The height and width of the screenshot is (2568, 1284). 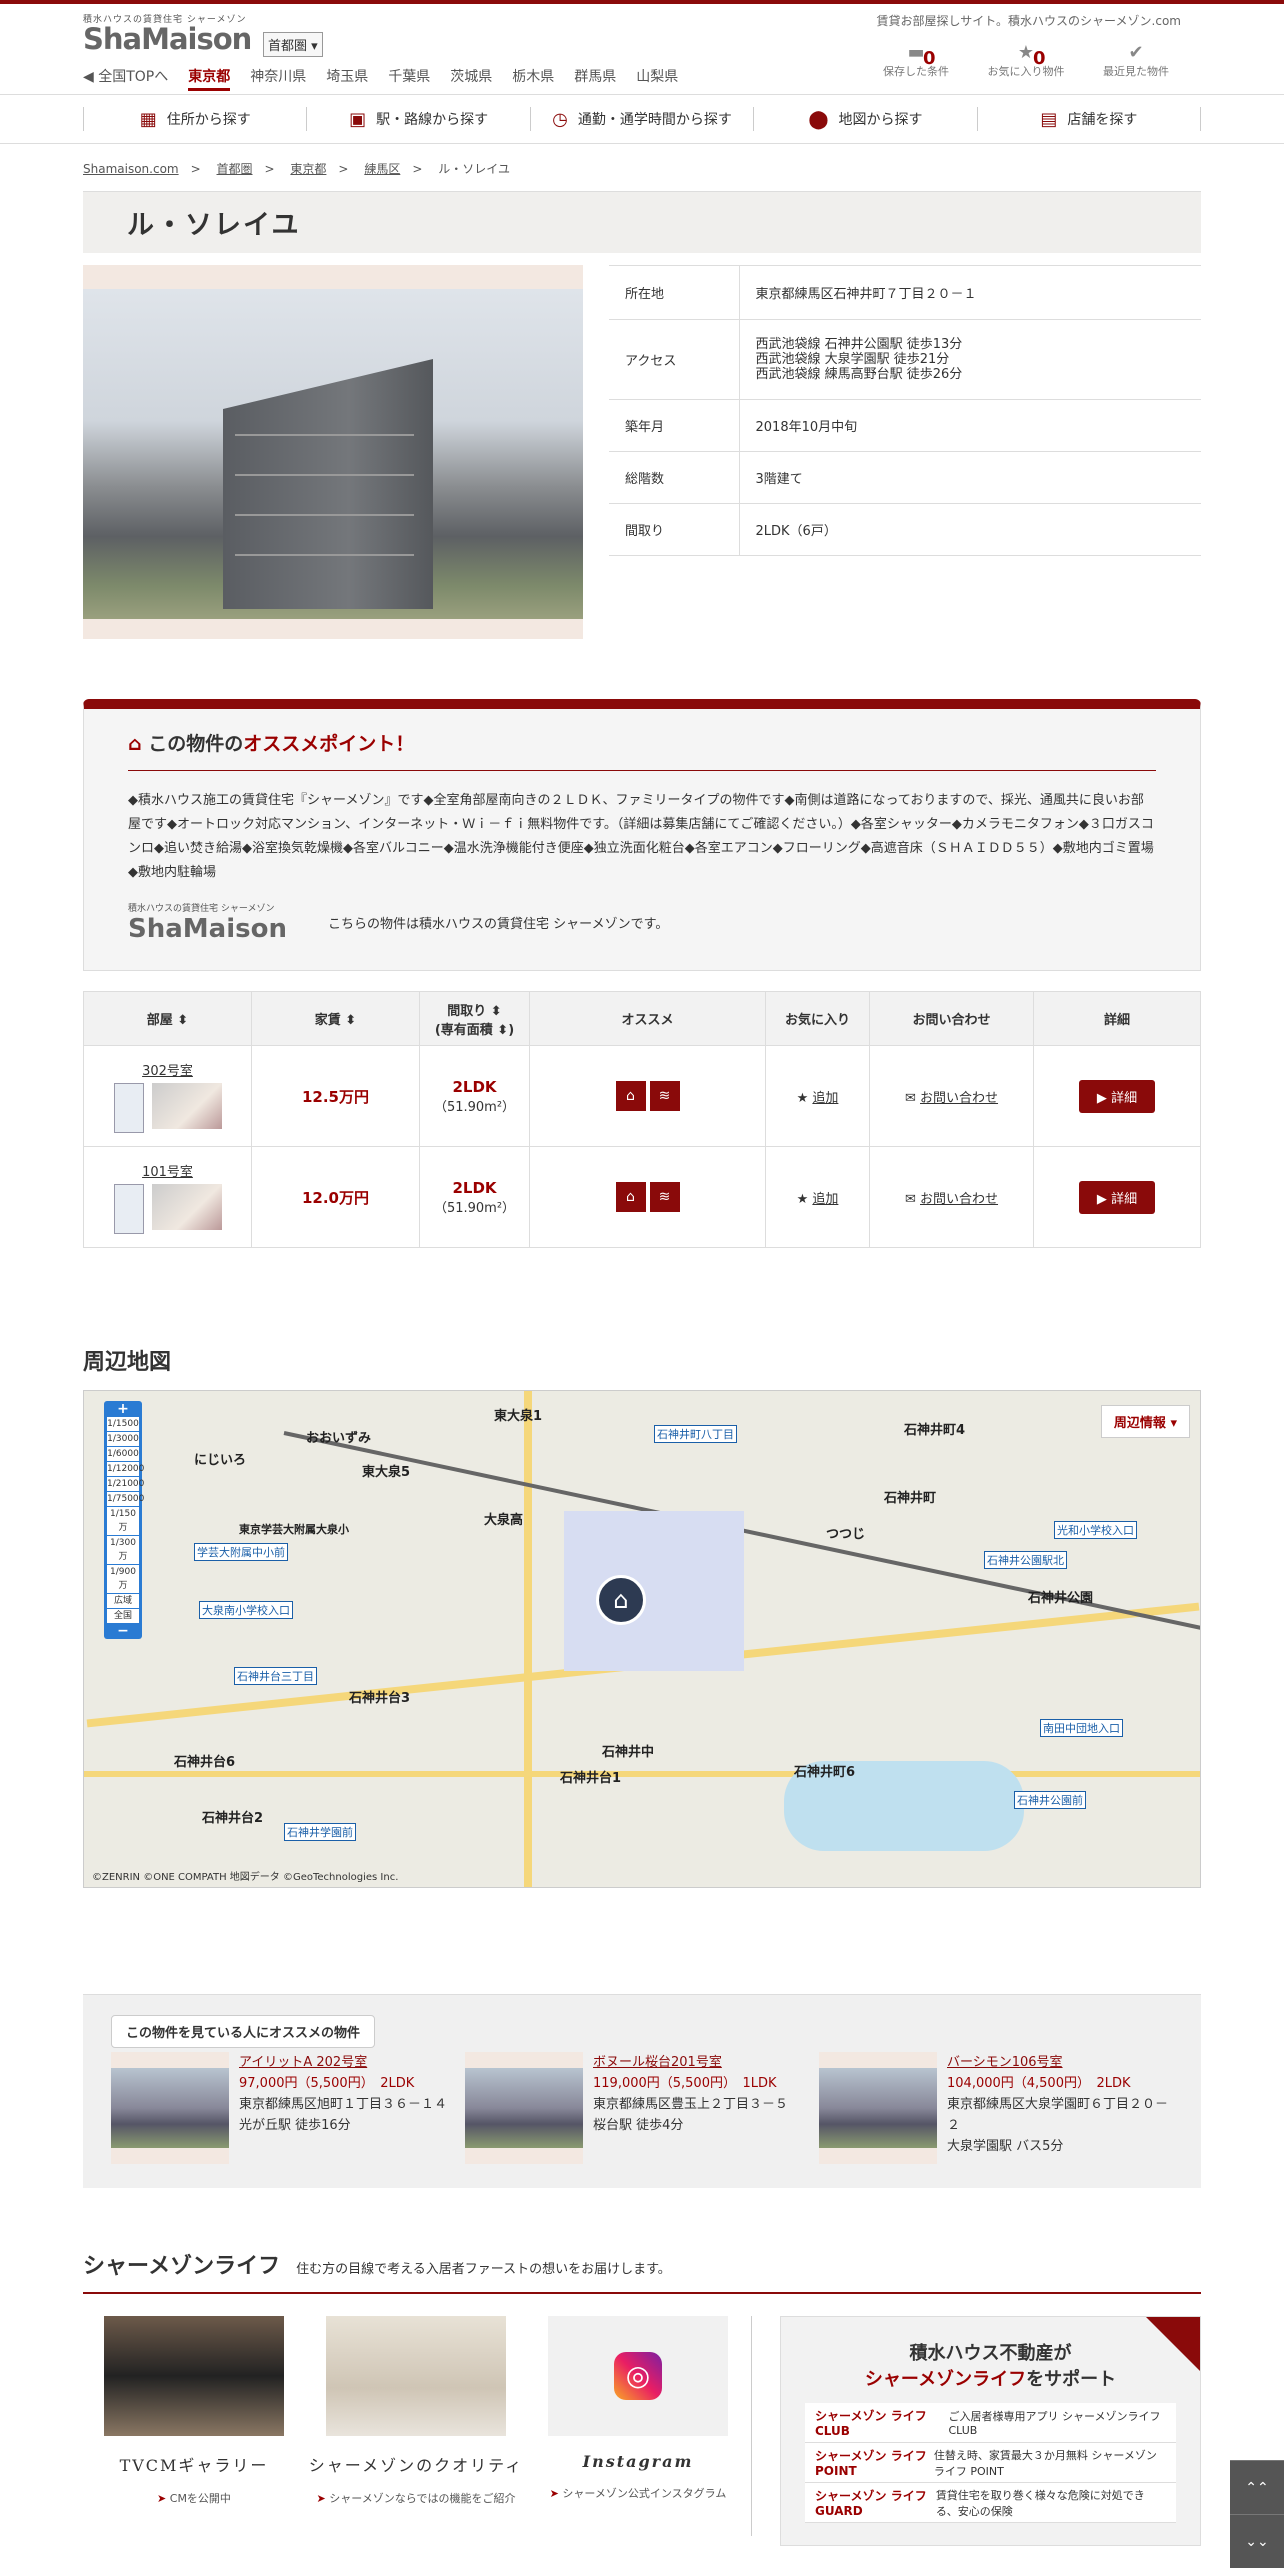 What do you see at coordinates (194, 2498) in the screenshot?
I see `card-link: CMを公開中` at bounding box center [194, 2498].